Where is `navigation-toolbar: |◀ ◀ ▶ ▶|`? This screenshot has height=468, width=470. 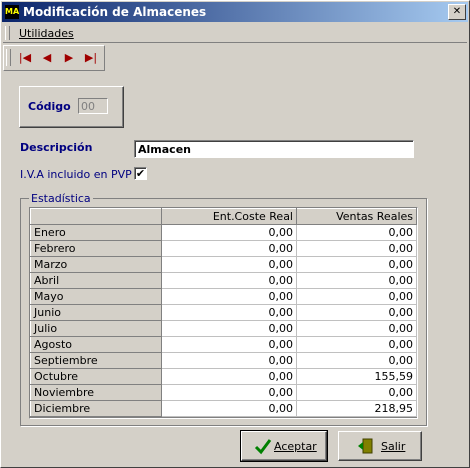
navigation-toolbar: |◀ ◀ ▶ ▶| is located at coordinates (54, 58).